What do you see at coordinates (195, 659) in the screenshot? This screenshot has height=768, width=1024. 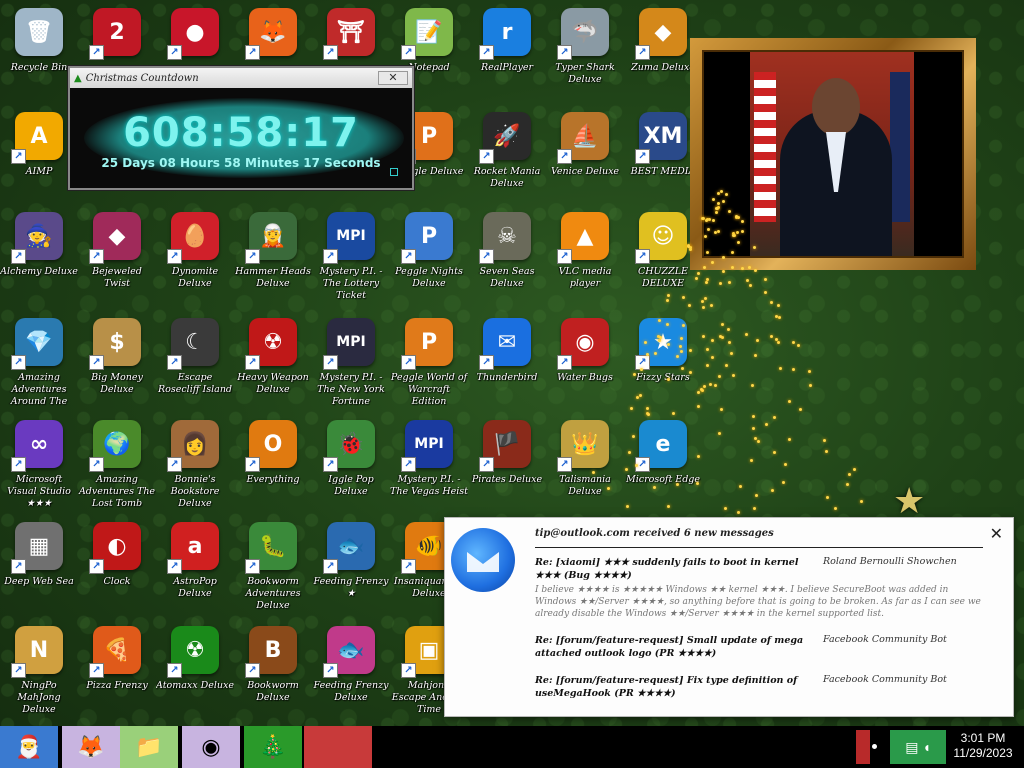 I see `desktop-icon-atomaxx: ☢ ↗ Atomaxx Deluxe` at bounding box center [195, 659].